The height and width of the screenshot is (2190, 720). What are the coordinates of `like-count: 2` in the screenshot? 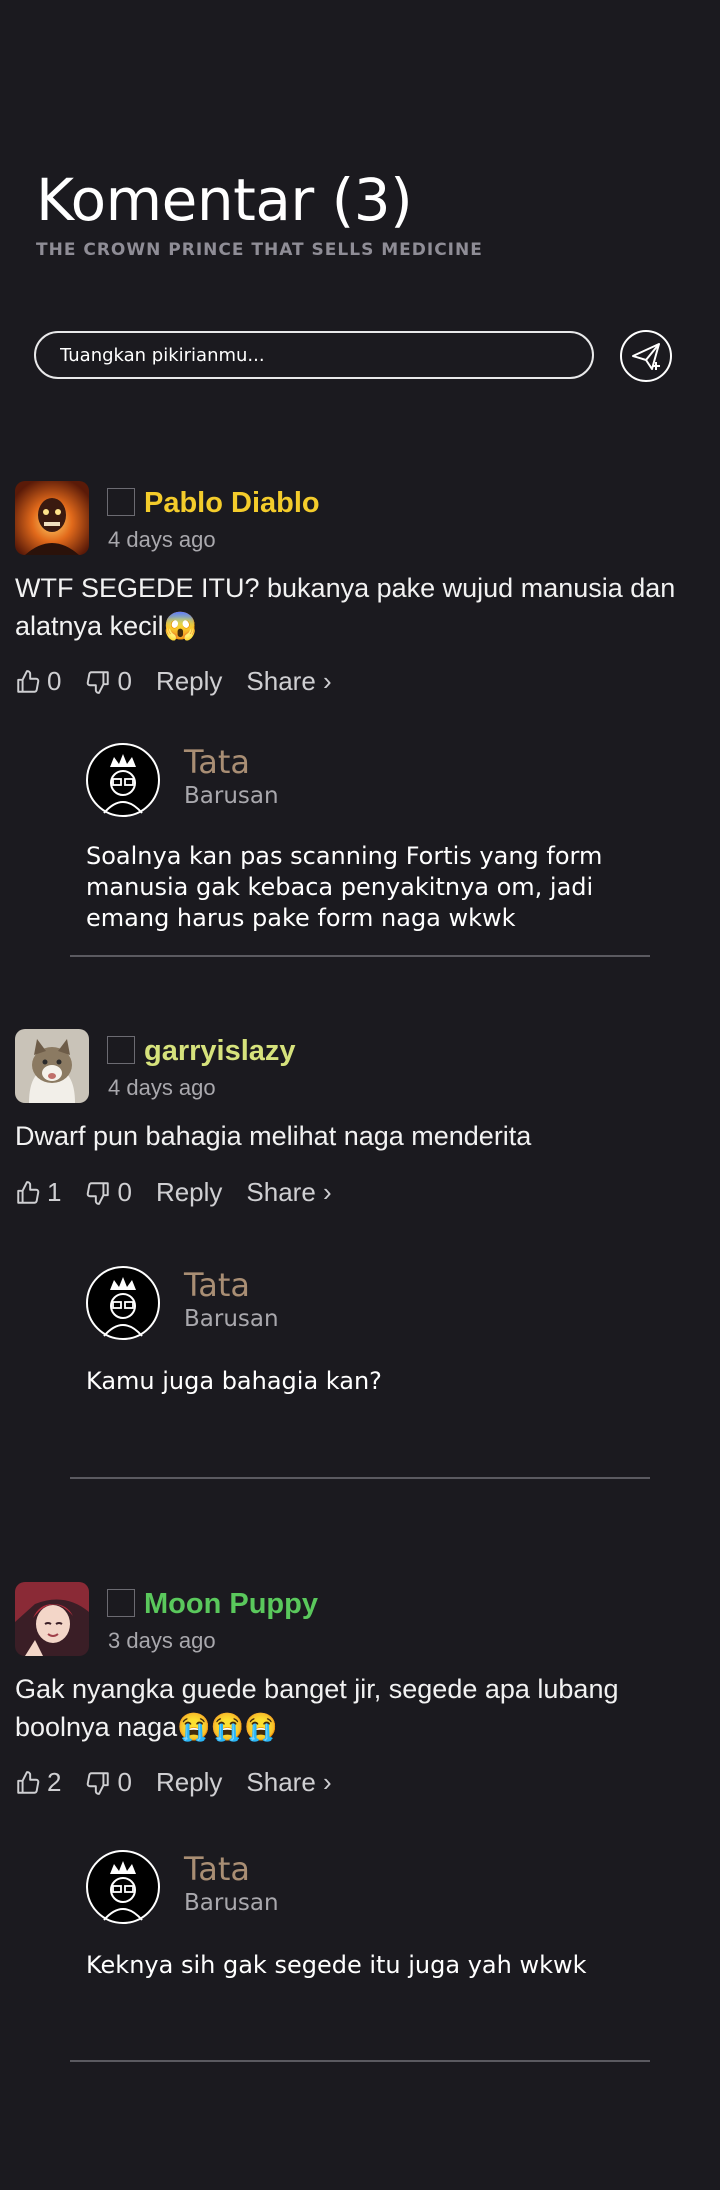 It's located at (54, 1782).